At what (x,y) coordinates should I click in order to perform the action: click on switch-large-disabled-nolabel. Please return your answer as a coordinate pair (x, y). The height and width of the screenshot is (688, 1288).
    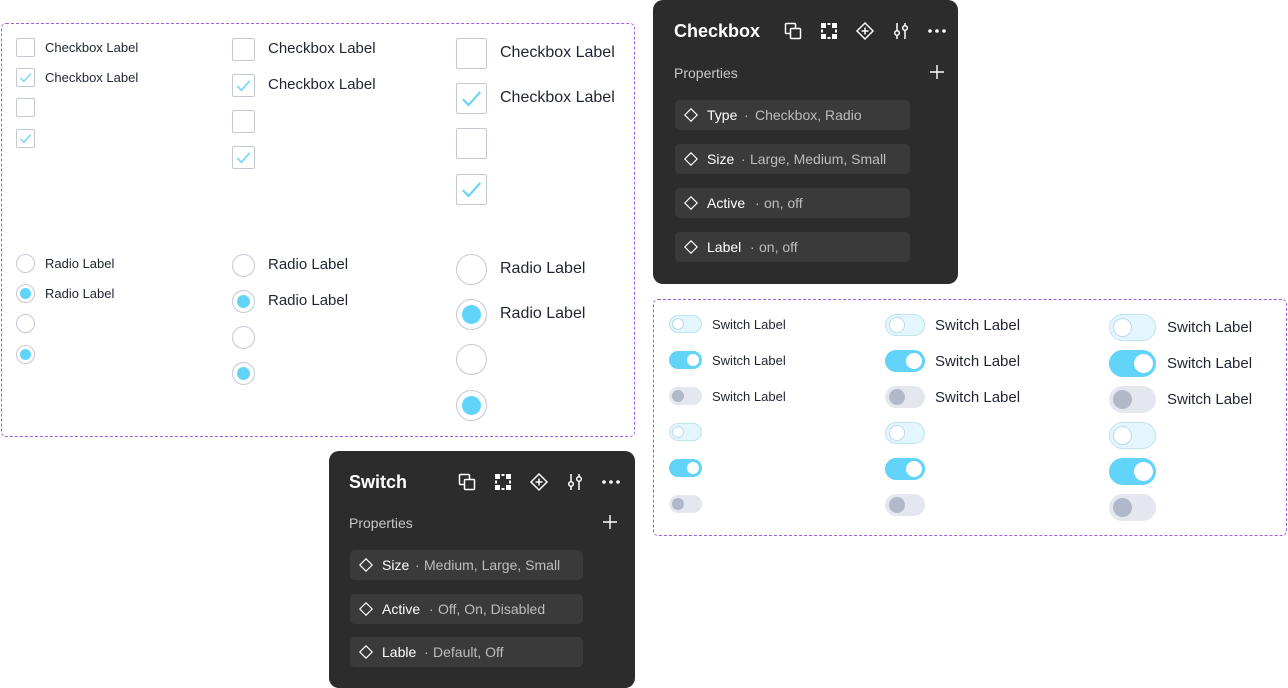
    Looking at the image, I should click on (1132, 507).